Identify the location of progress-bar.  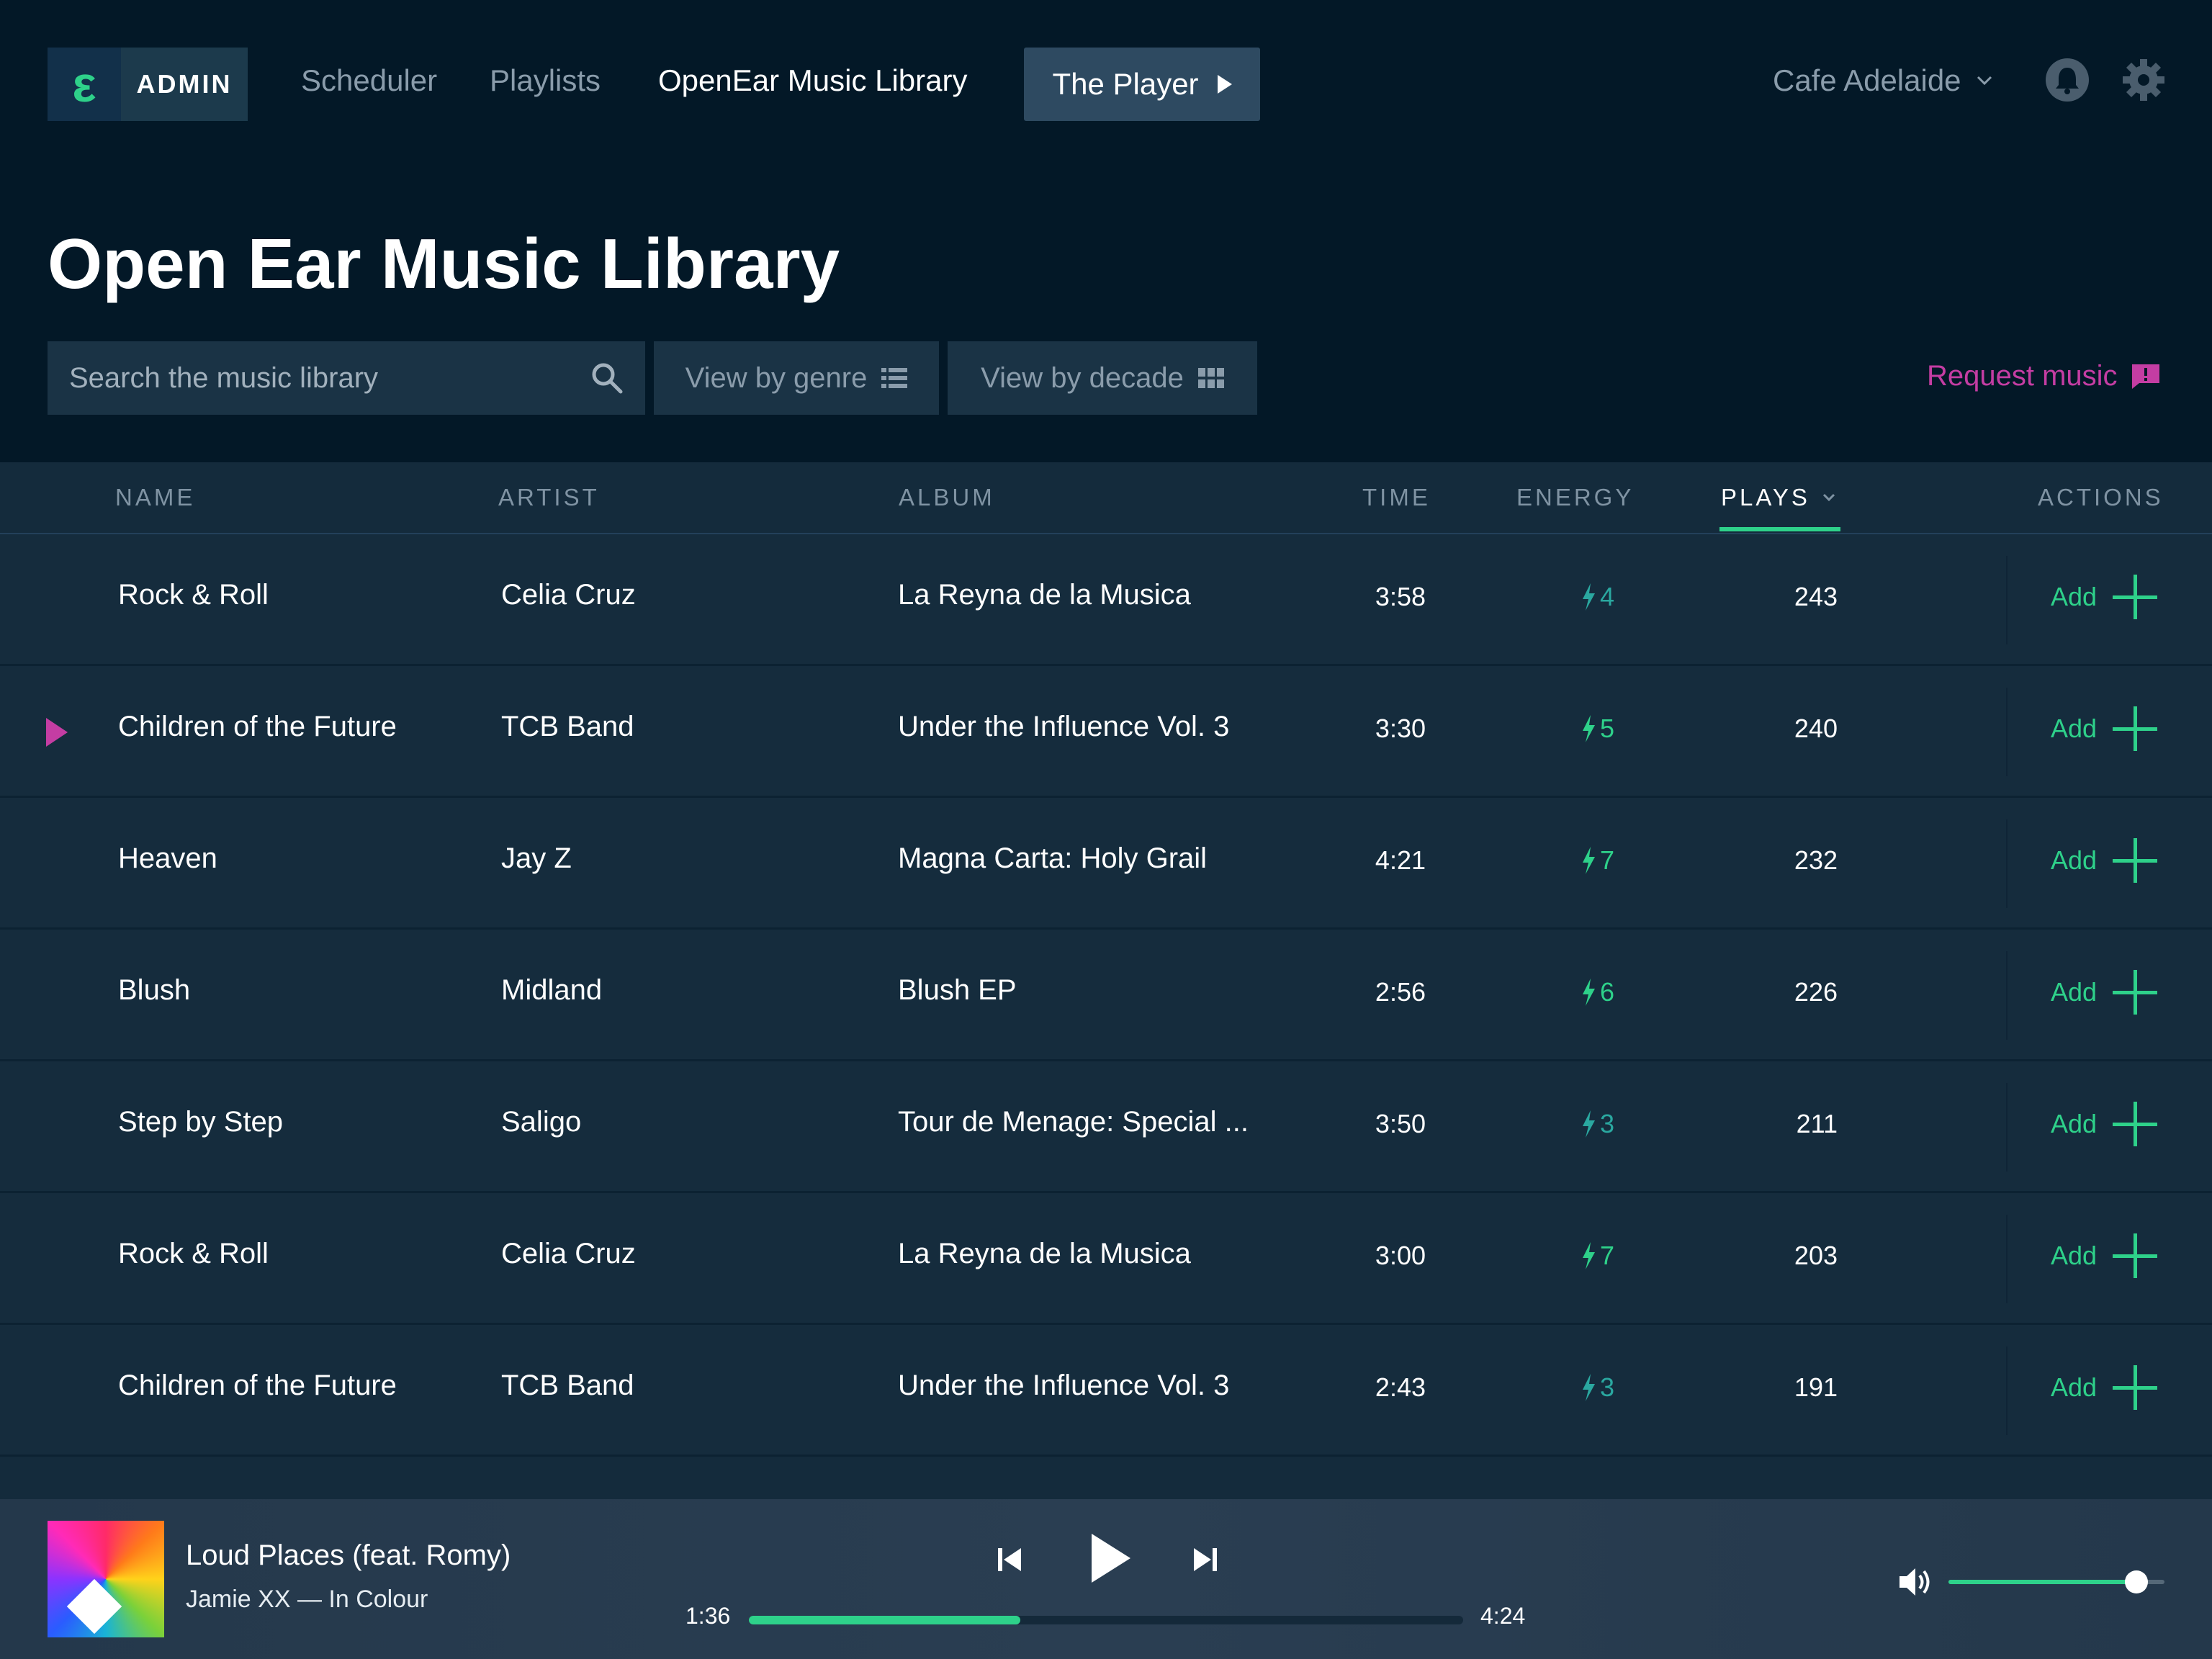
(1106, 1620).